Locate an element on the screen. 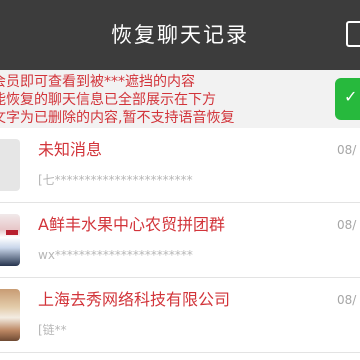 The width and height of the screenshot is (360, 360). green-action-button: ✓ is located at coordinates (347, 99).